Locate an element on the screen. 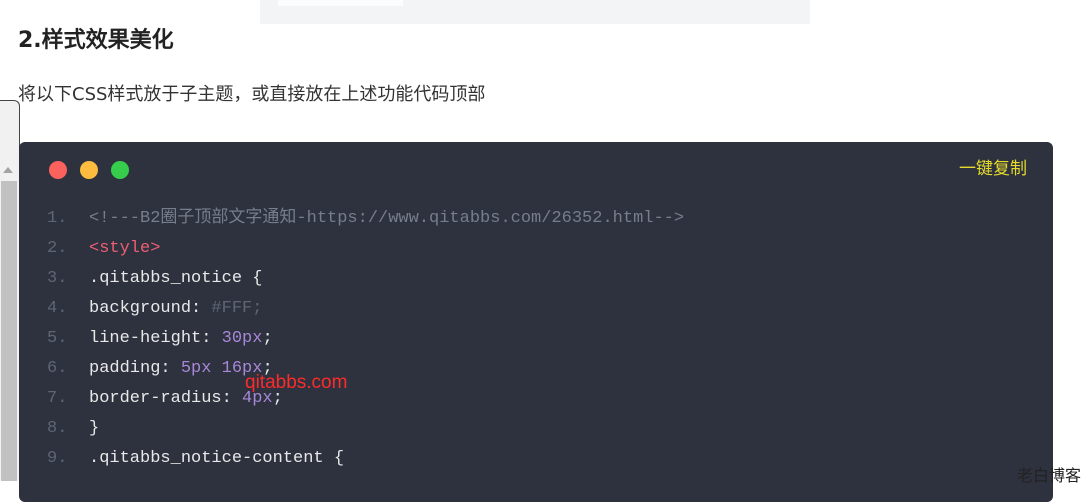  code-line: 5. line-height: 30px; is located at coordinates (536, 339).